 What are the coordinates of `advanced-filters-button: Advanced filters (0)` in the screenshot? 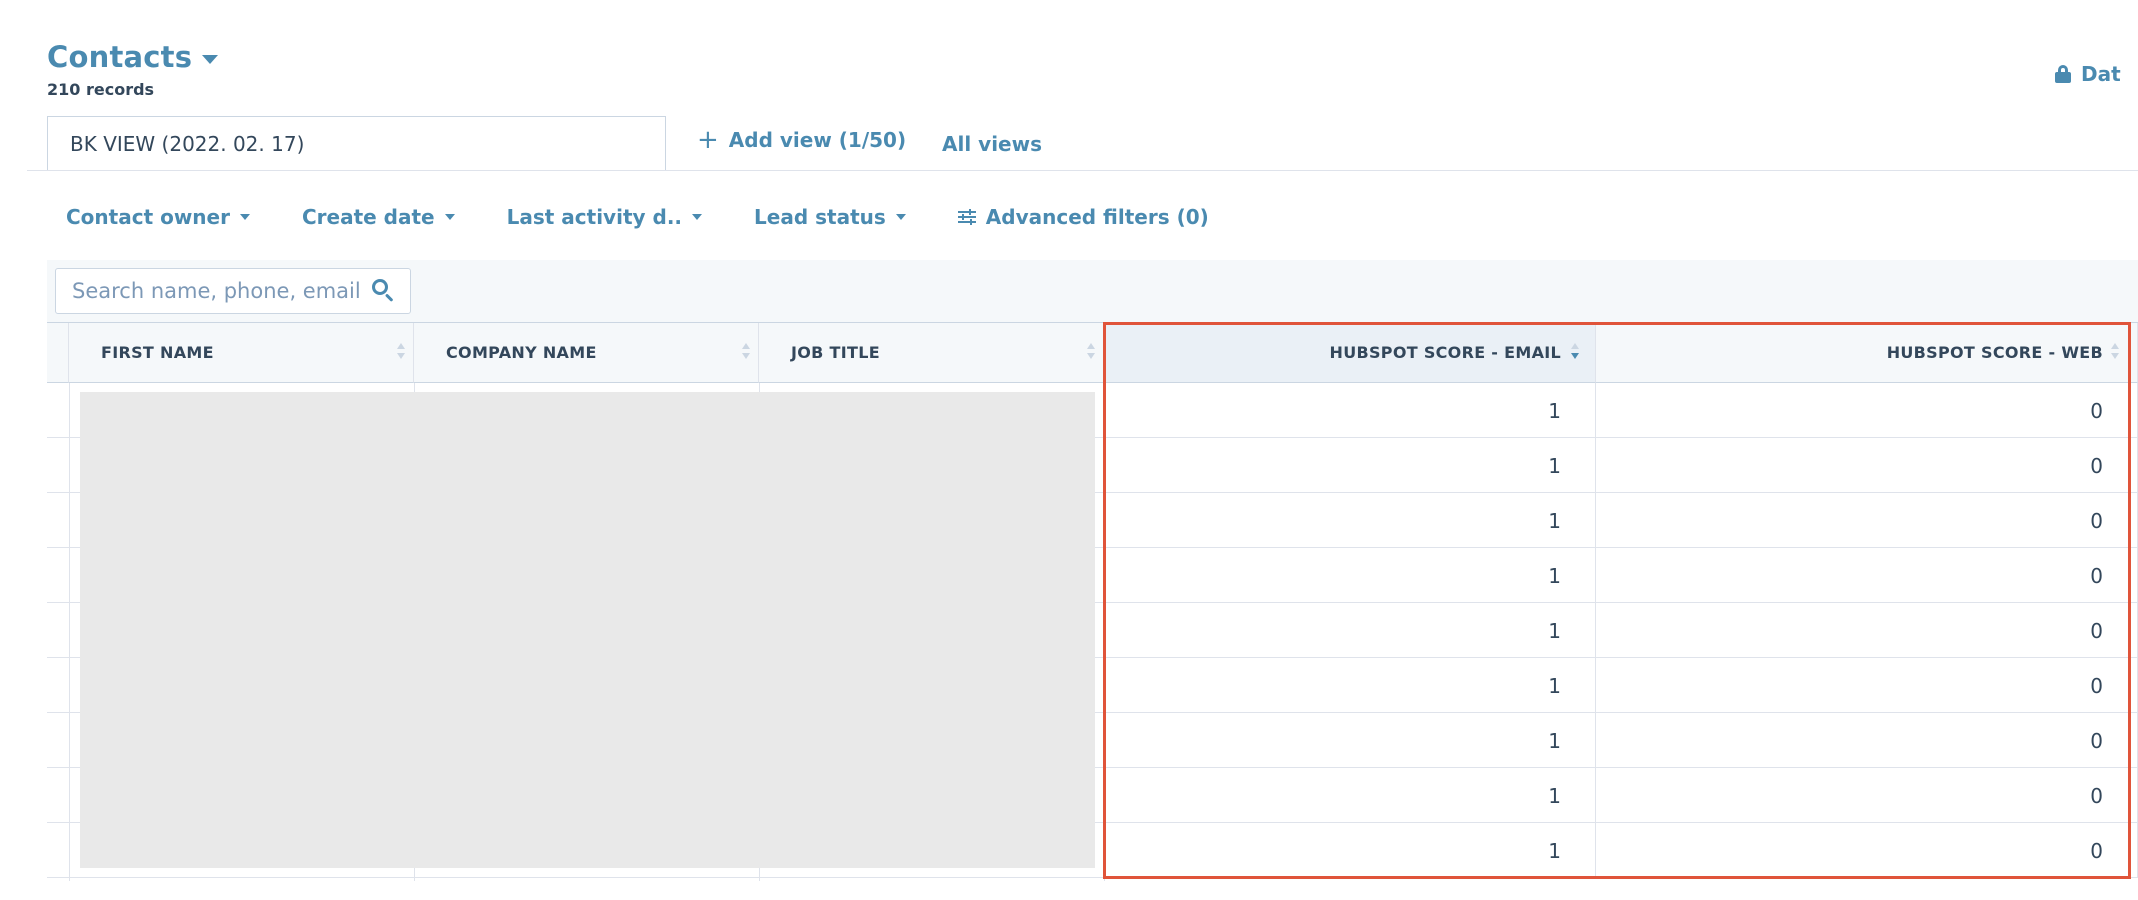 It's located at (1083, 217).